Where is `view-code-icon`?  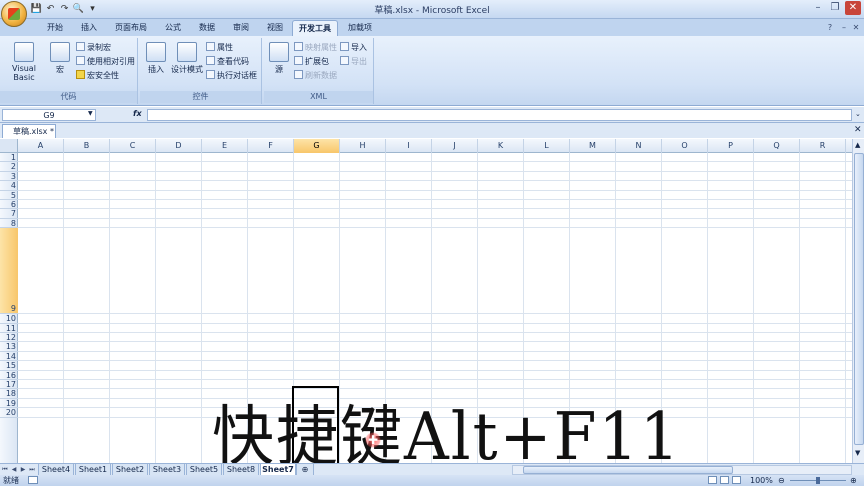 view-code-icon is located at coordinates (210, 60).